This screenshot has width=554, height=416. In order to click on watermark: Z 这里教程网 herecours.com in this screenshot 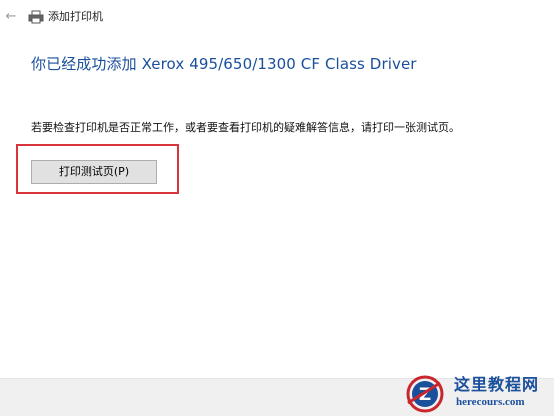, I will do `click(478, 393)`.